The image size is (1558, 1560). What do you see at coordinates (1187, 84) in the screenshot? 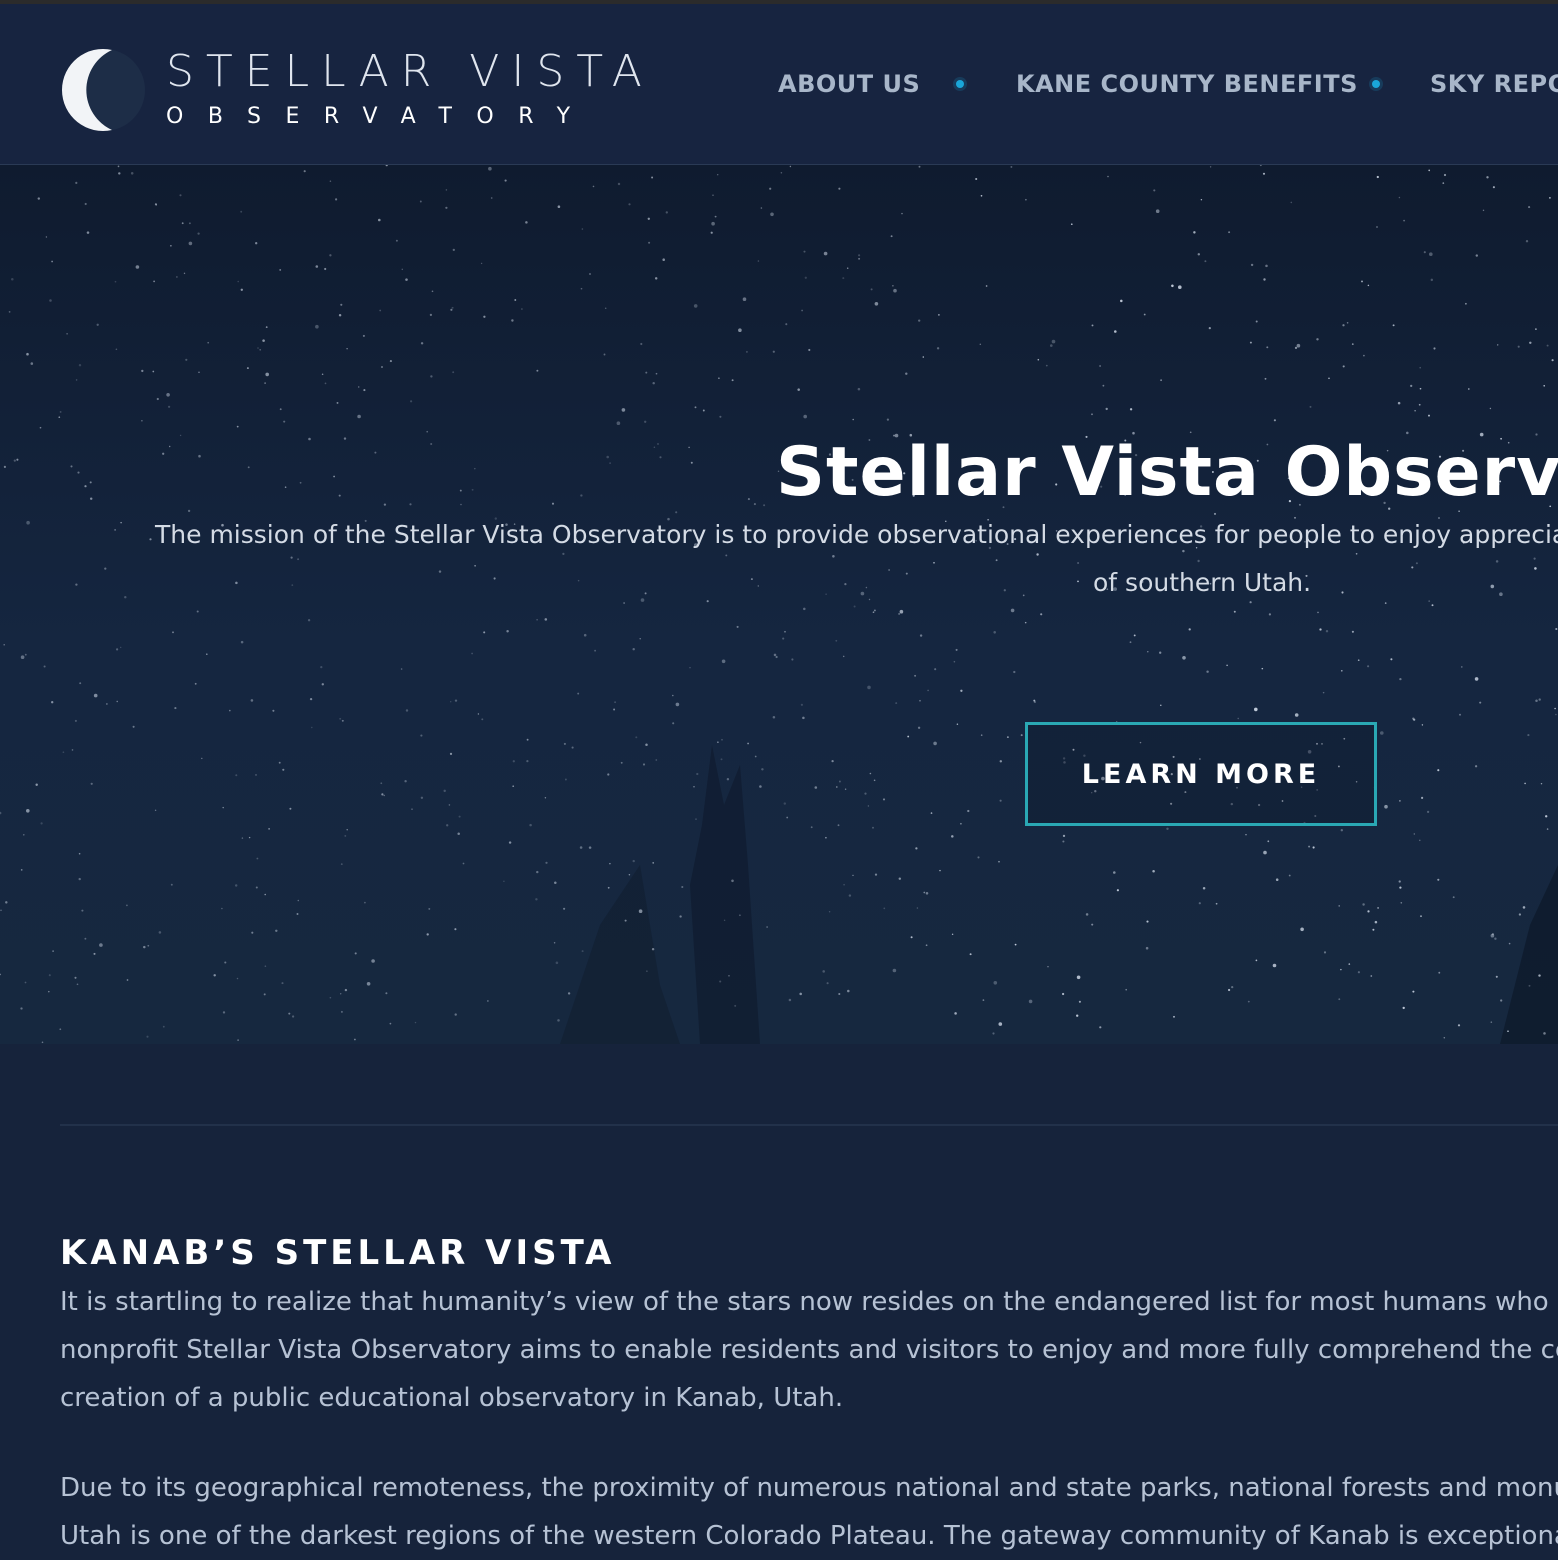
I see `nav-item-kane-county-benefits: KANE COUNTY BENEFITS` at bounding box center [1187, 84].